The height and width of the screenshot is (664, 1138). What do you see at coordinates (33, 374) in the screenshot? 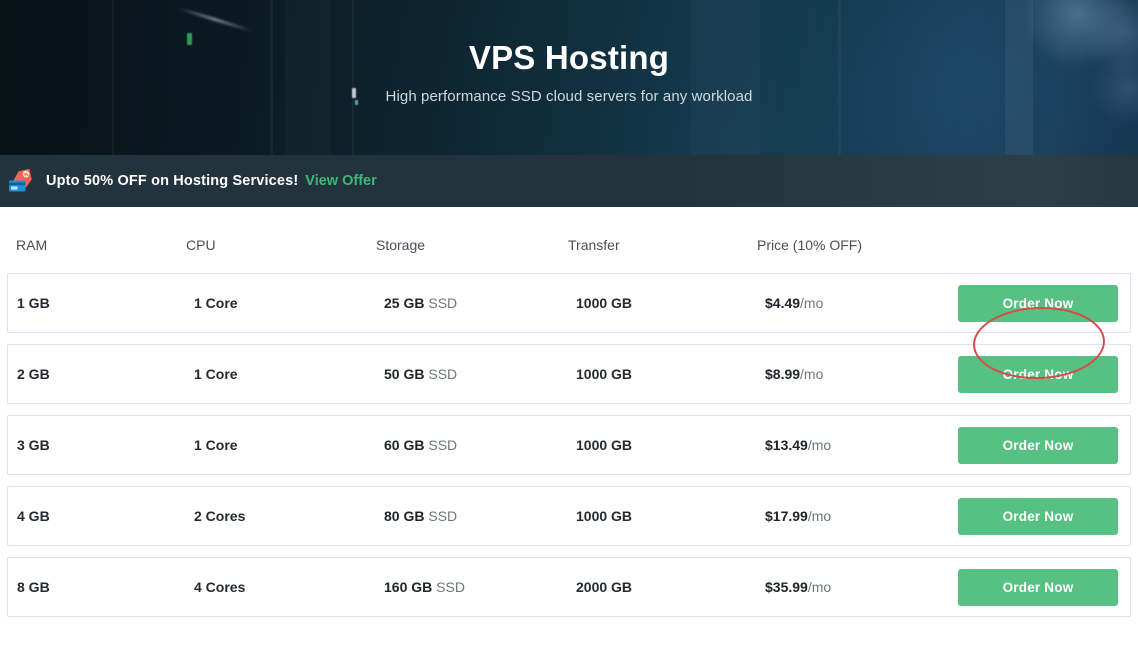
I see `cell-ram: 2 GB` at bounding box center [33, 374].